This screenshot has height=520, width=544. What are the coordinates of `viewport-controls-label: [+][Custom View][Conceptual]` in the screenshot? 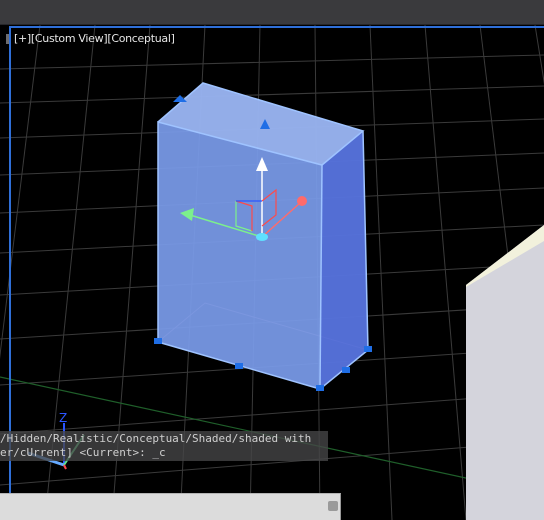 It's located at (94, 38).